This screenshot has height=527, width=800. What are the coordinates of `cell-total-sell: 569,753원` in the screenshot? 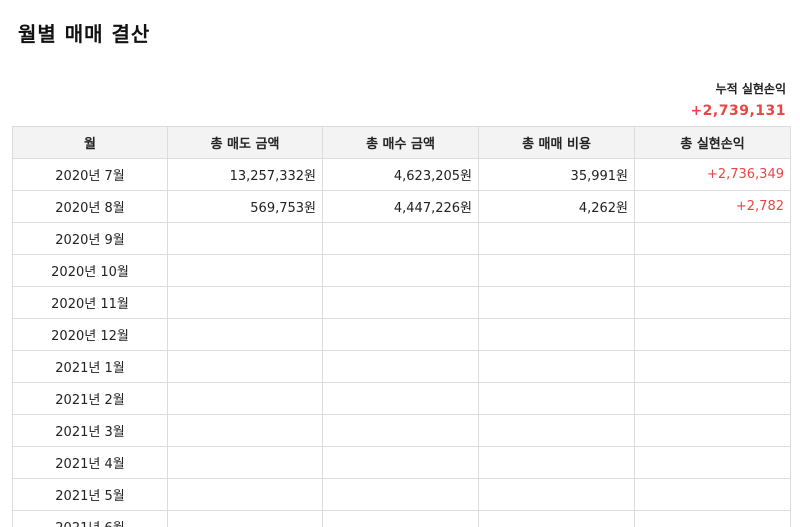 It's located at (245, 206).